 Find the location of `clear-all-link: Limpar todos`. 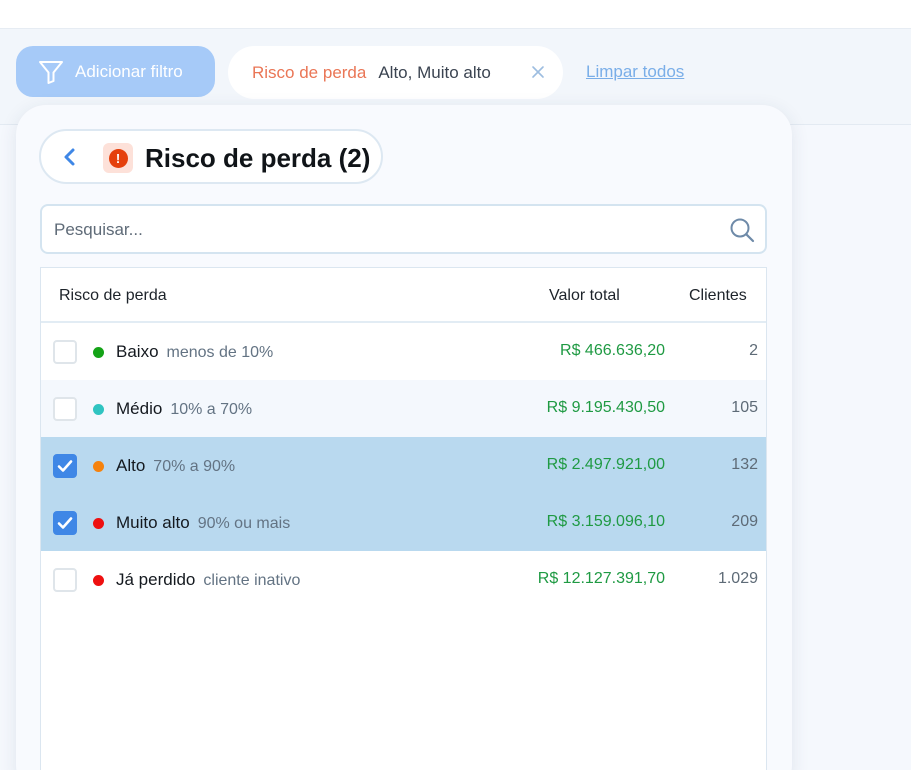

clear-all-link: Limpar todos is located at coordinates (635, 72).